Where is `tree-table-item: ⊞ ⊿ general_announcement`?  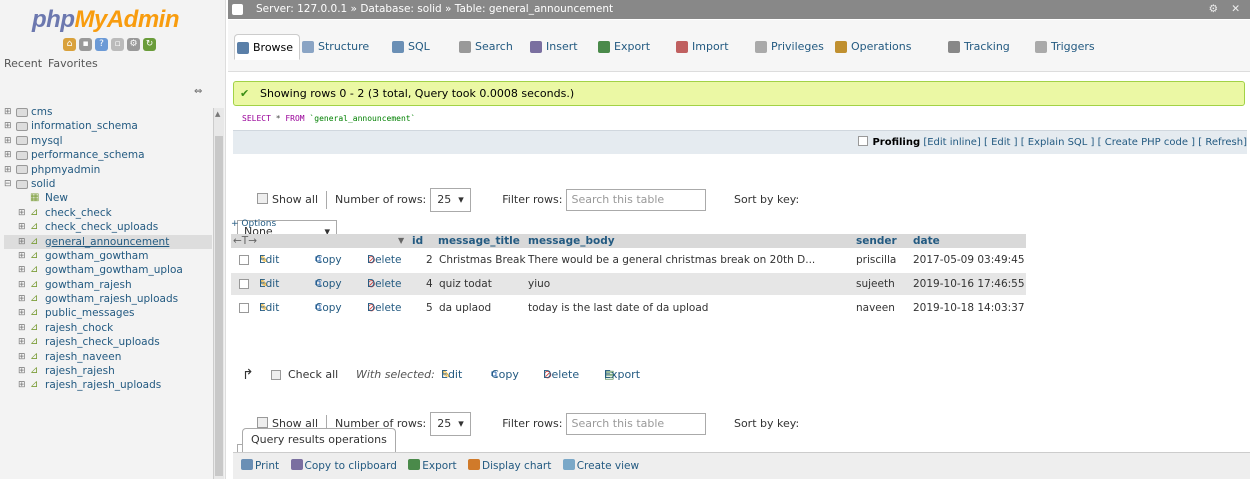 tree-table-item: ⊞ ⊿ general_announcement is located at coordinates (108, 241).